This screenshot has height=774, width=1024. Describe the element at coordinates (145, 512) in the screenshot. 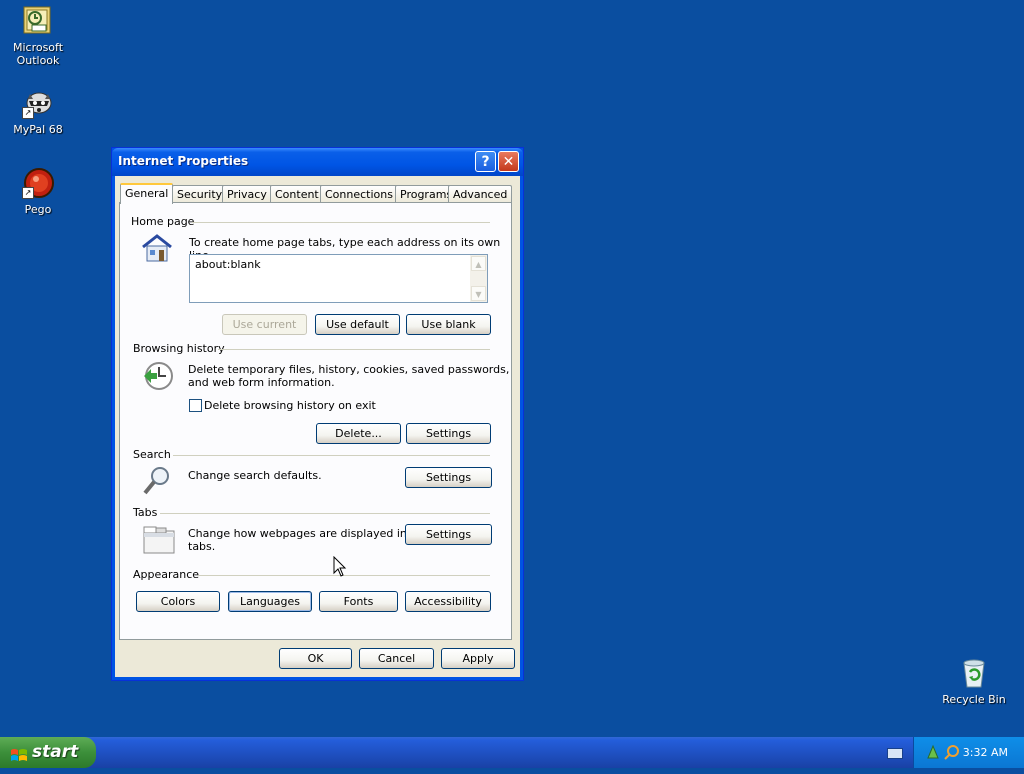

I see `tabs-group-label: Tabs` at that location.